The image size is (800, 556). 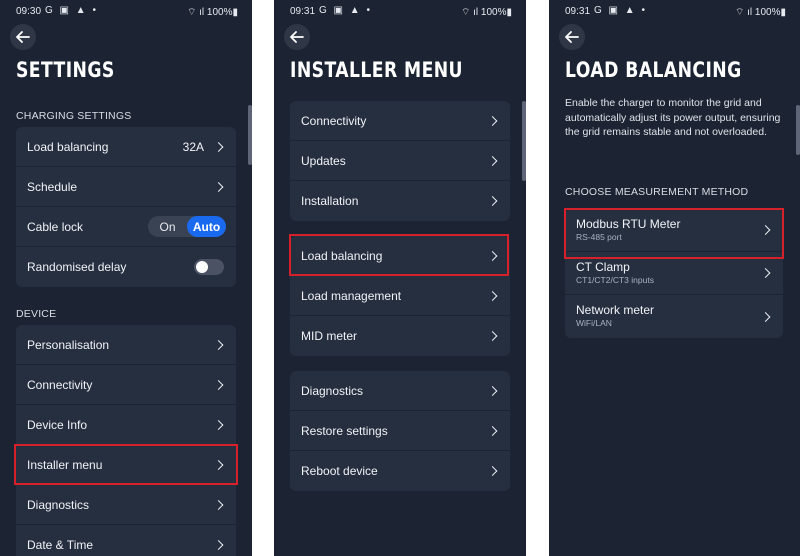 I want to click on row-label: Cable lock, so click(x=55, y=226).